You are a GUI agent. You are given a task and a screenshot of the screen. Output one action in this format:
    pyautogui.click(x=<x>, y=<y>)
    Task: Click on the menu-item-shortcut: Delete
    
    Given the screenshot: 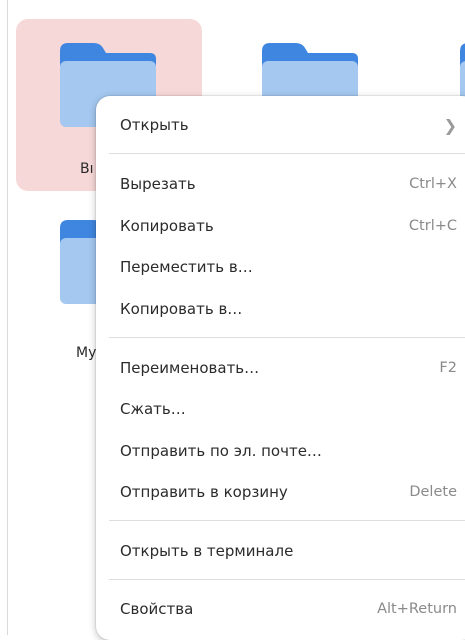 What is the action you would take?
    pyautogui.click(x=433, y=492)
    